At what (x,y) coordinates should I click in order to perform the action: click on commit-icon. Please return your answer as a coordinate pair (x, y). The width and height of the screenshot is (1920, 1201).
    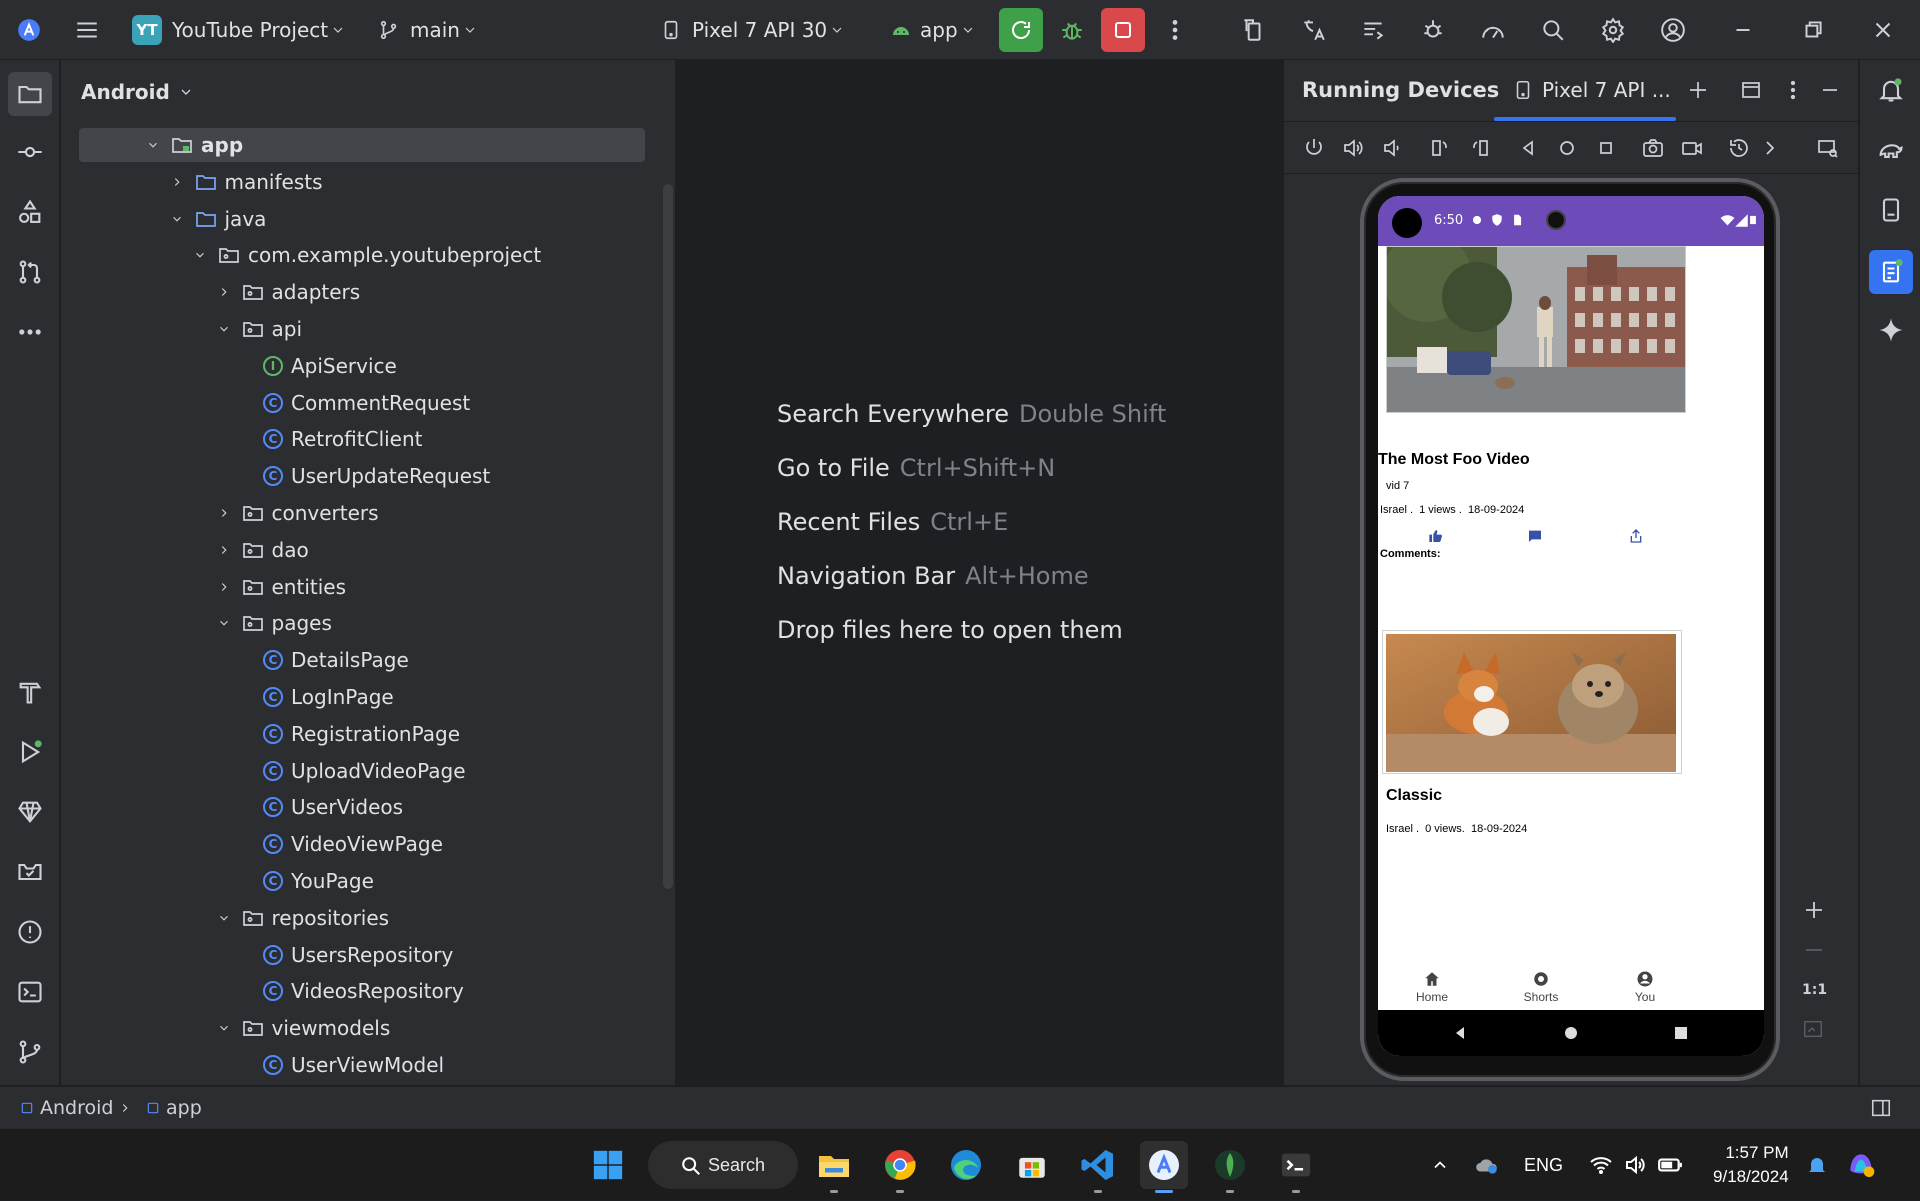
    Looking at the image, I should click on (30, 152).